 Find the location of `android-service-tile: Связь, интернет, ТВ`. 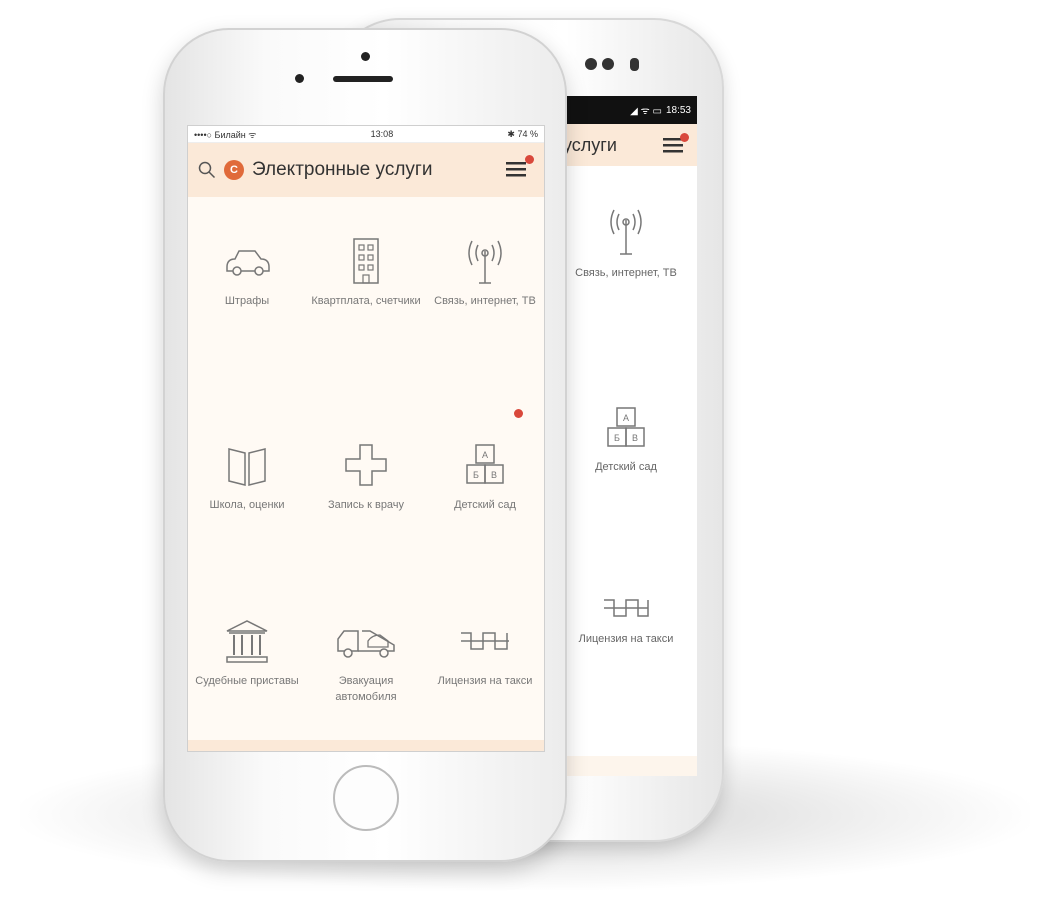

android-service-tile: Связь, интернет, ТВ is located at coordinates (626, 243).